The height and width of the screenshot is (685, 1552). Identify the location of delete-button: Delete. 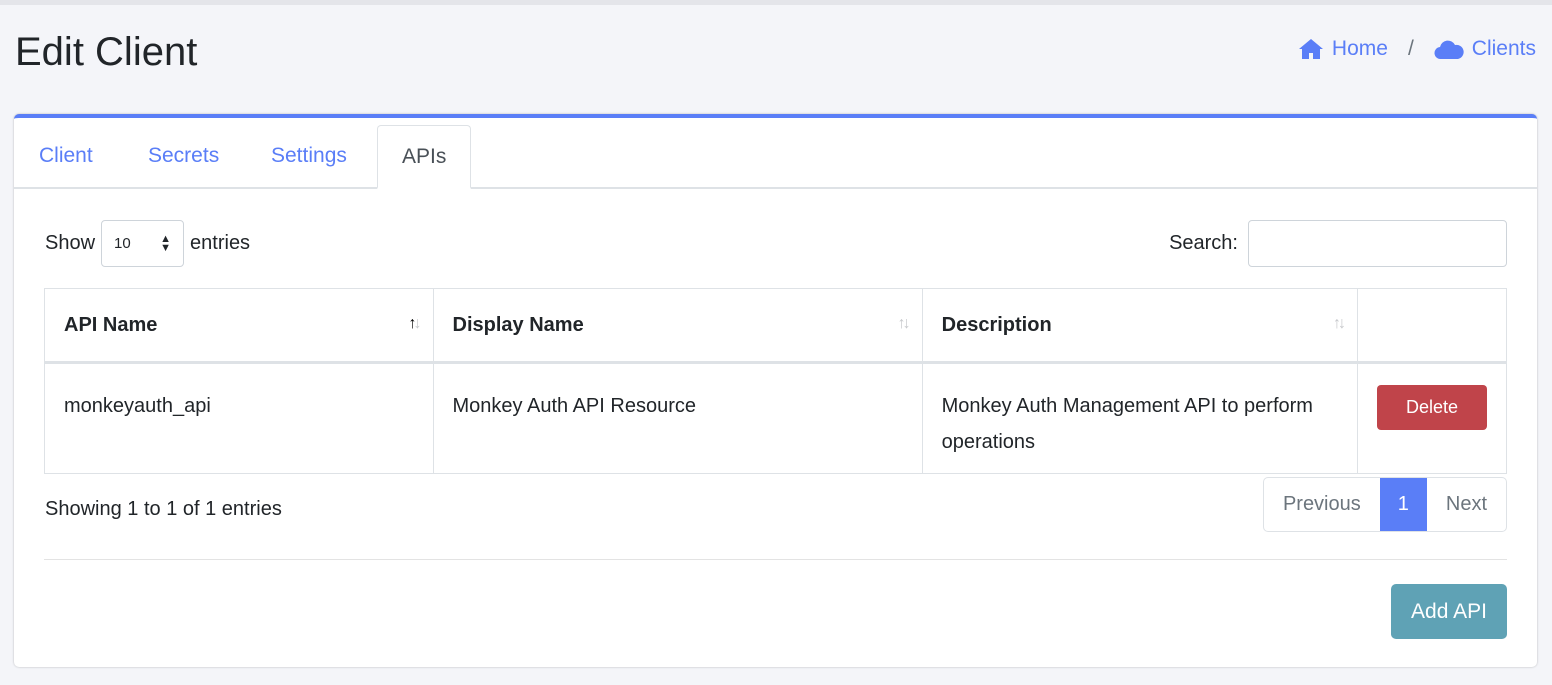
(1432, 407).